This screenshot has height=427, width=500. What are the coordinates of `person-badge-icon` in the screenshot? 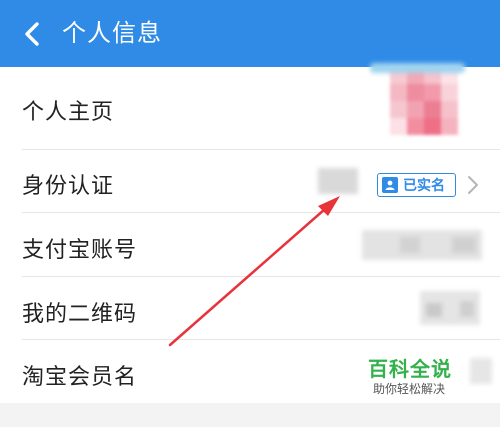 It's located at (390, 185).